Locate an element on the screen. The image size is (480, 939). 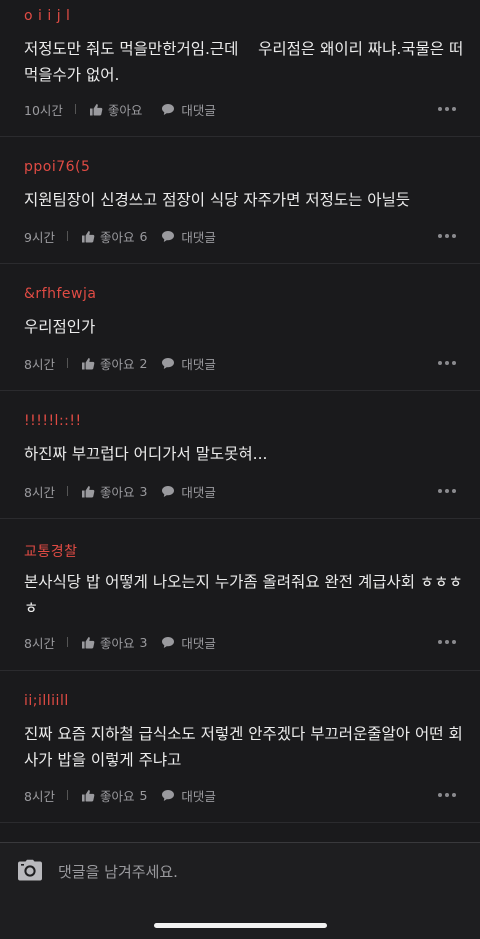
like-button: 좋아요 2 is located at coordinates (114, 363).